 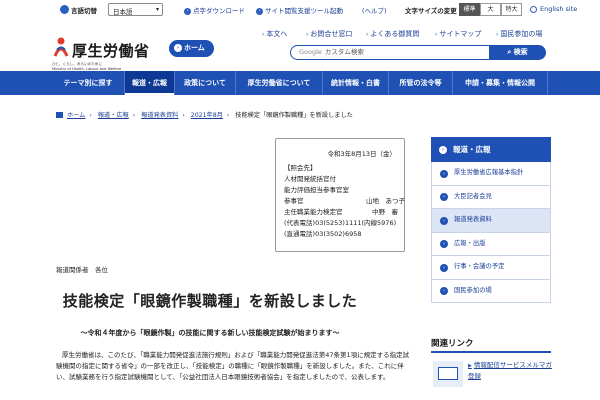 What do you see at coordinates (491, 345) in the screenshot?
I see `related-links-heading: 関連リンク` at bounding box center [491, 345].